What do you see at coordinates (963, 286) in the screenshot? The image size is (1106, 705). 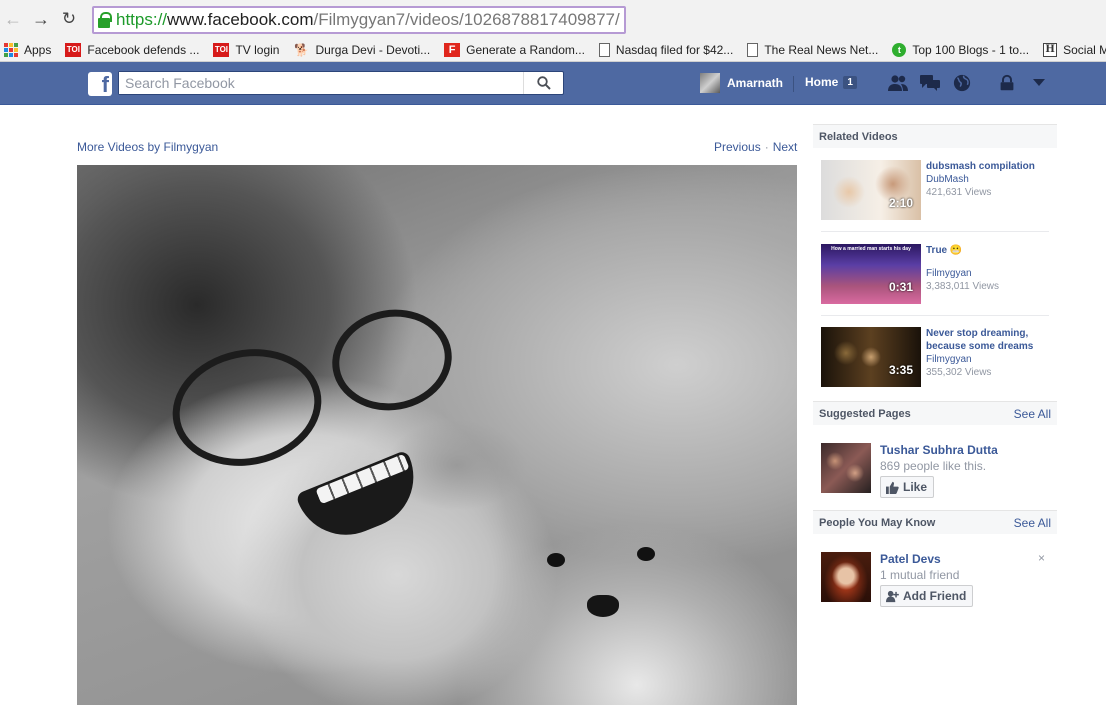 I see `video-views: 3,383,011 Views` at bounding box center [963, 286].